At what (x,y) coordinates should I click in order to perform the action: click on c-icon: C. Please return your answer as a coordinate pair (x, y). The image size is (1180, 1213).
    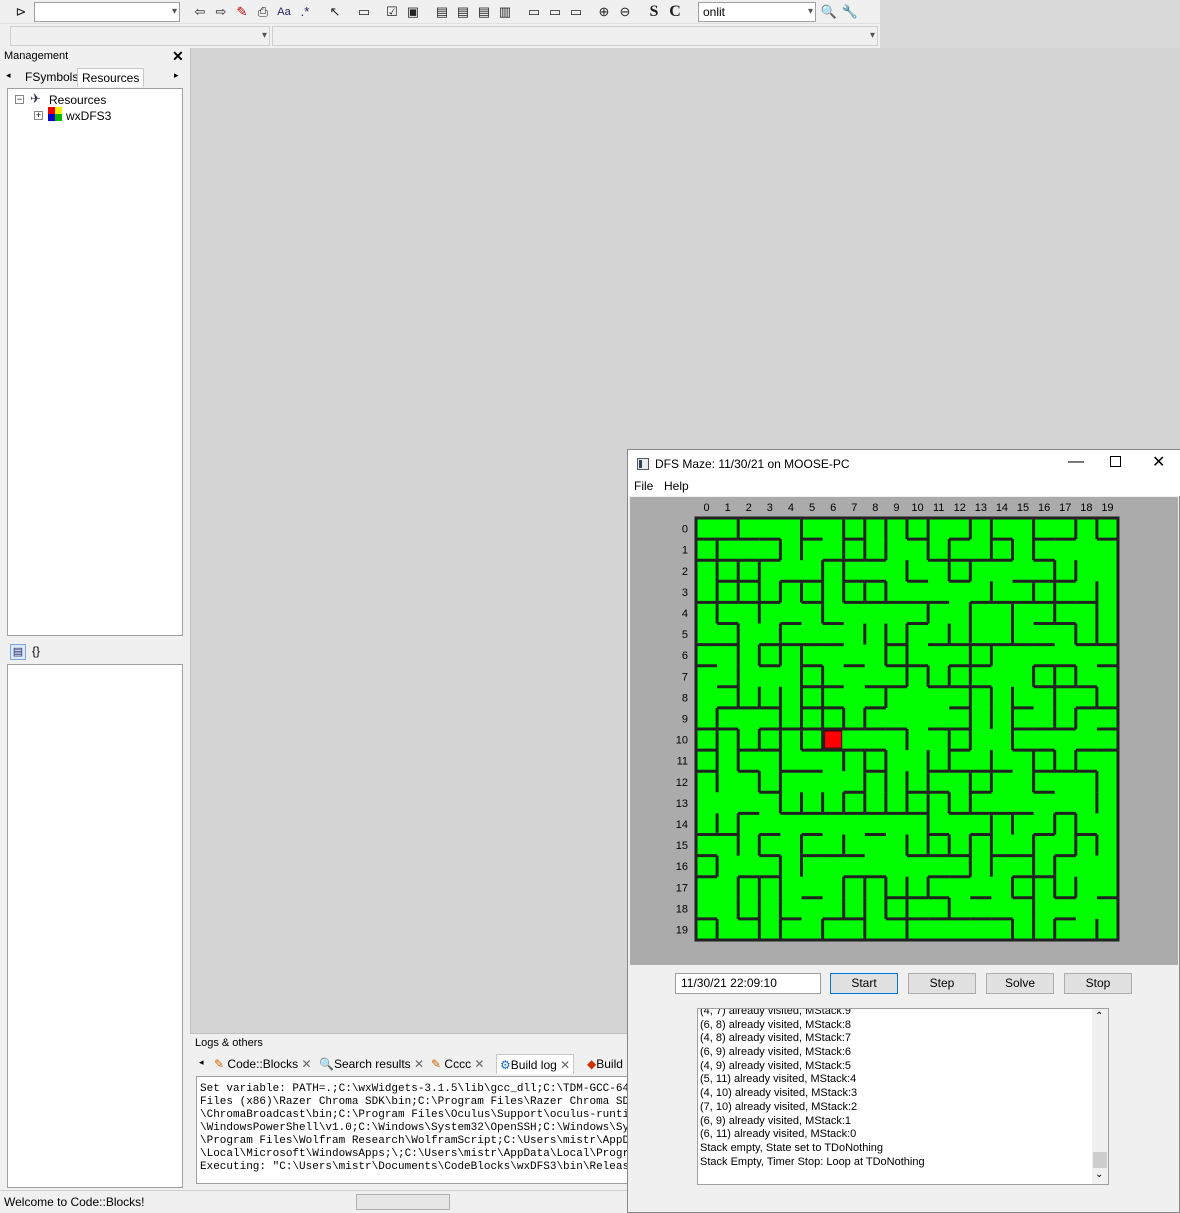
    Looking at the image, I should click on (675, 12).